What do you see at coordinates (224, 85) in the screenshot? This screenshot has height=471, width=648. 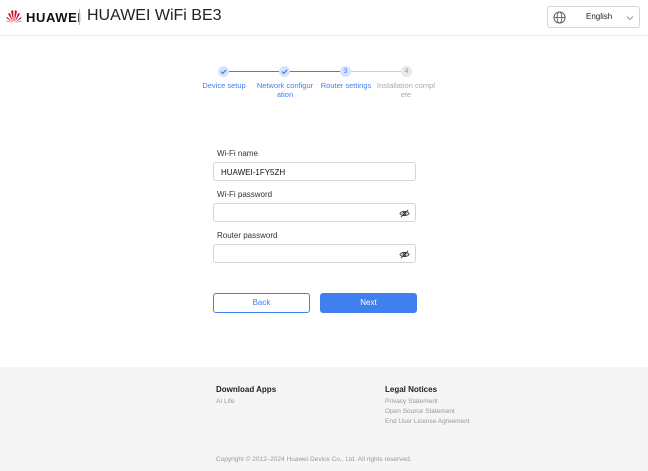 I see `step-1-label: Device setup` at bounding box center [224, 85].